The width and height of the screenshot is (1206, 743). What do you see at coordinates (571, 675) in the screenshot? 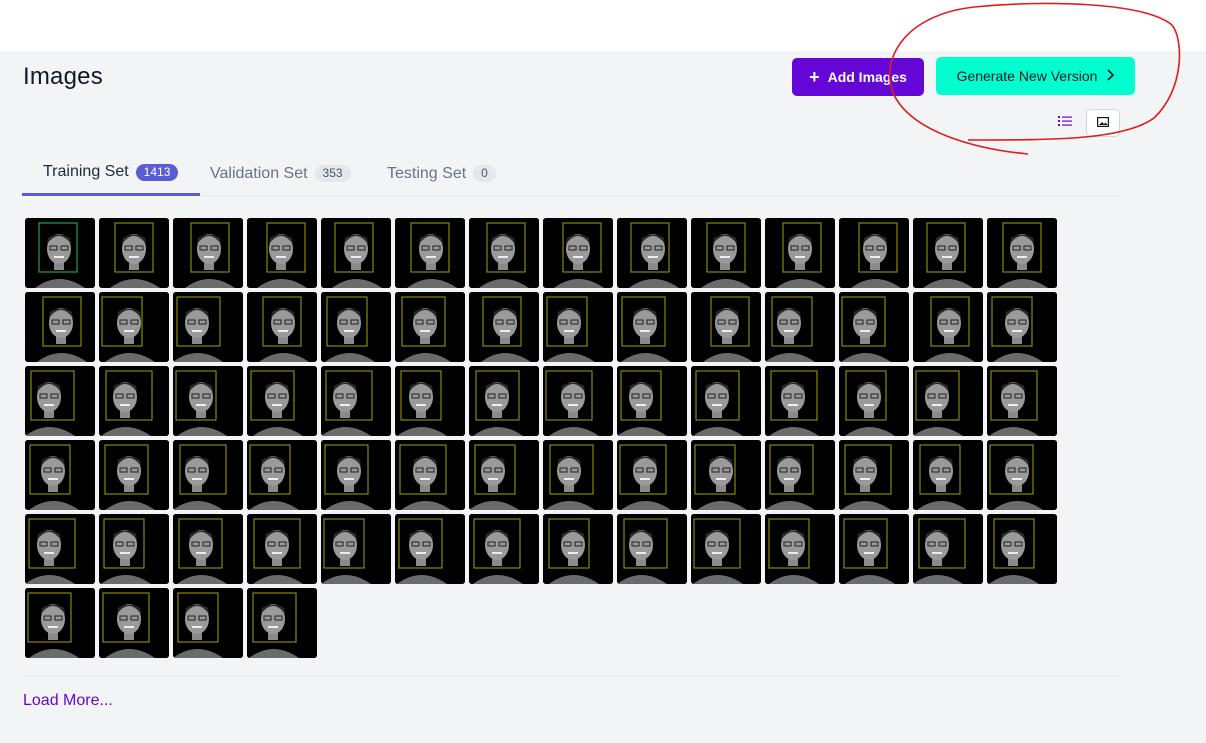
I see `divider` at bounding box center [571, 675].